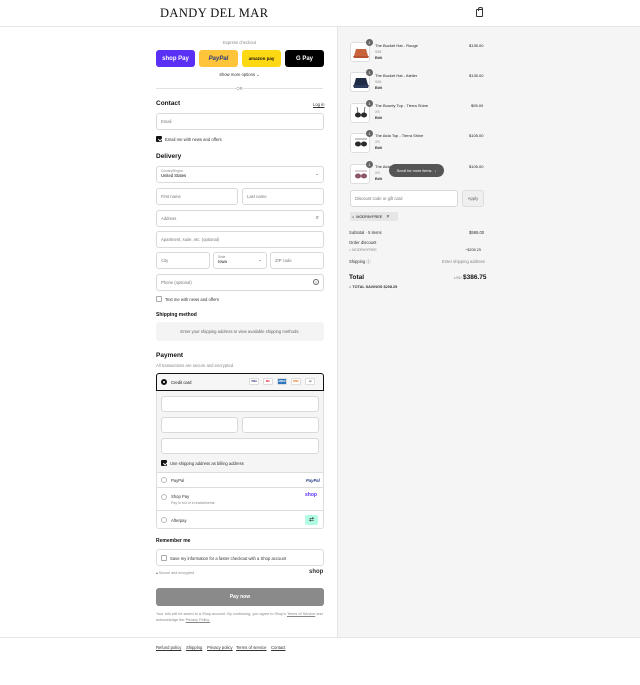  What do you see at coordinates (183, 260) in the screenshot?
I see `city-field: City` at bounding box center [183, 260].